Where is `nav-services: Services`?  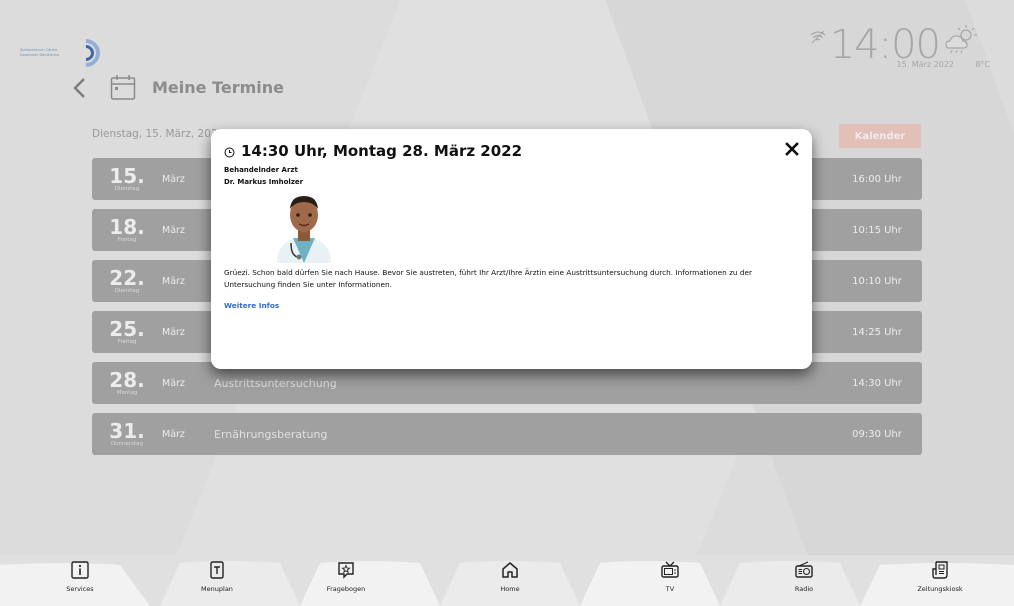 nav-services: Services is located at coordinates (80, 577).